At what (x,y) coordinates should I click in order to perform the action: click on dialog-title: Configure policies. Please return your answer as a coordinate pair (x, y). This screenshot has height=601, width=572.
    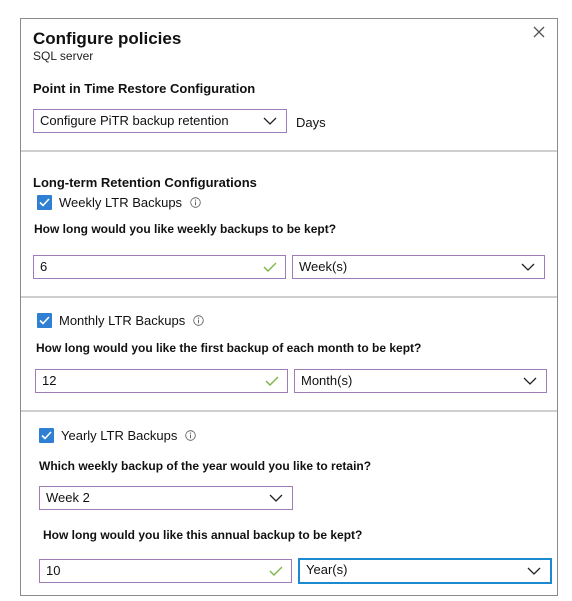
    Looking at the image, I should click on (107, 38).